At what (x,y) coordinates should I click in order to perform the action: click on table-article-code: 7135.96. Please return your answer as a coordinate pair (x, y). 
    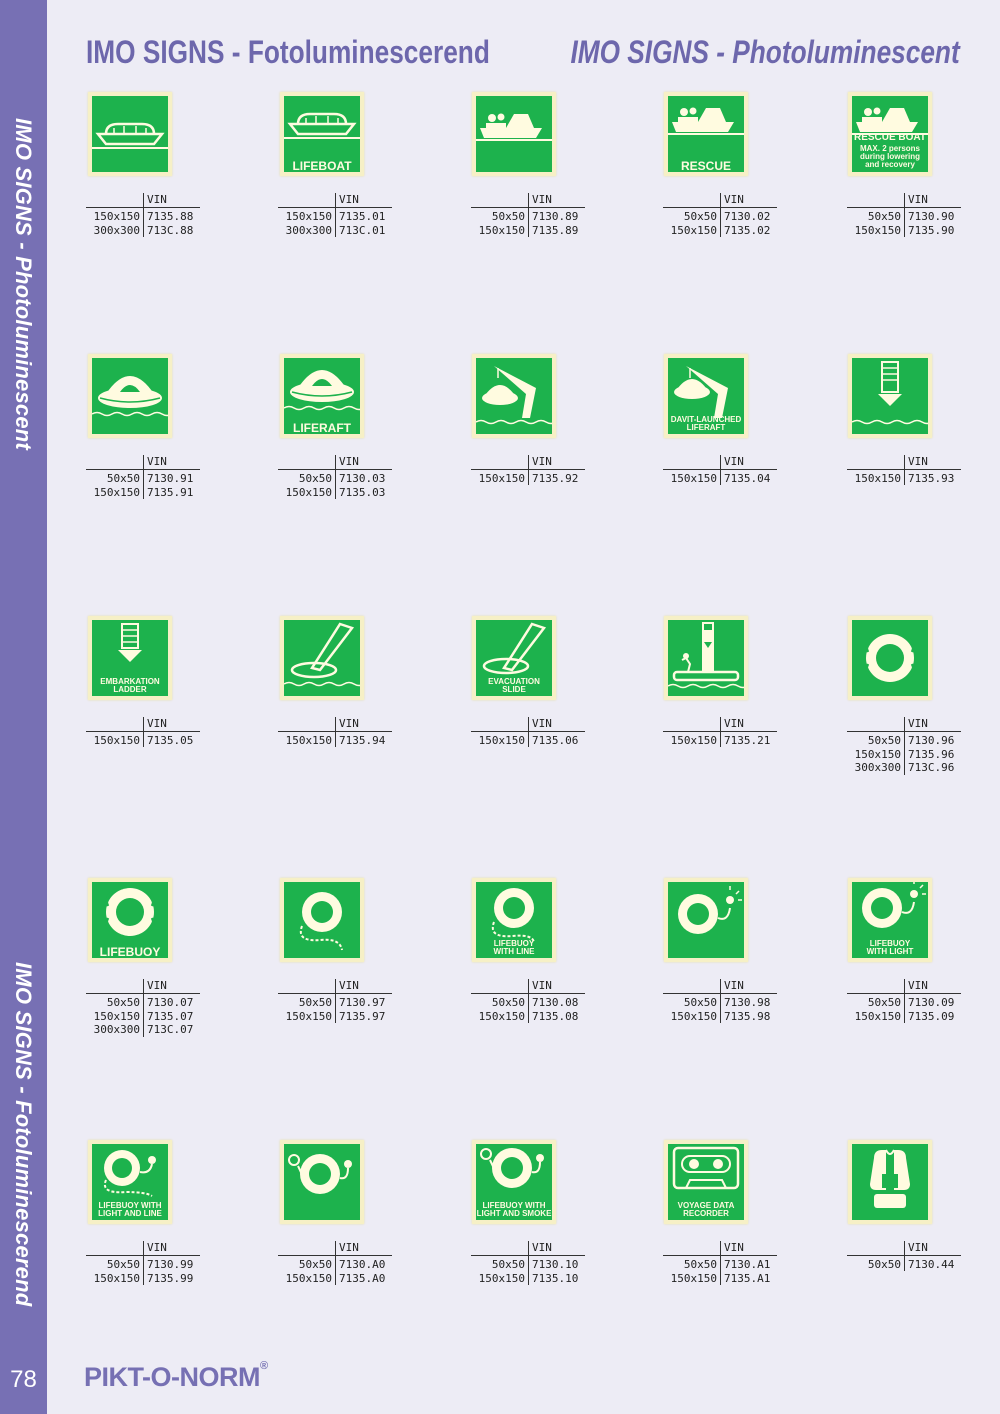
    Looking at the image, I should click on (931, 754).